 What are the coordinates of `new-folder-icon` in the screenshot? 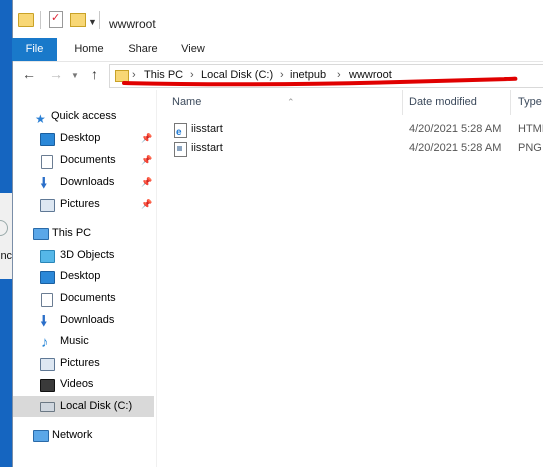 It's located at (78, 20).